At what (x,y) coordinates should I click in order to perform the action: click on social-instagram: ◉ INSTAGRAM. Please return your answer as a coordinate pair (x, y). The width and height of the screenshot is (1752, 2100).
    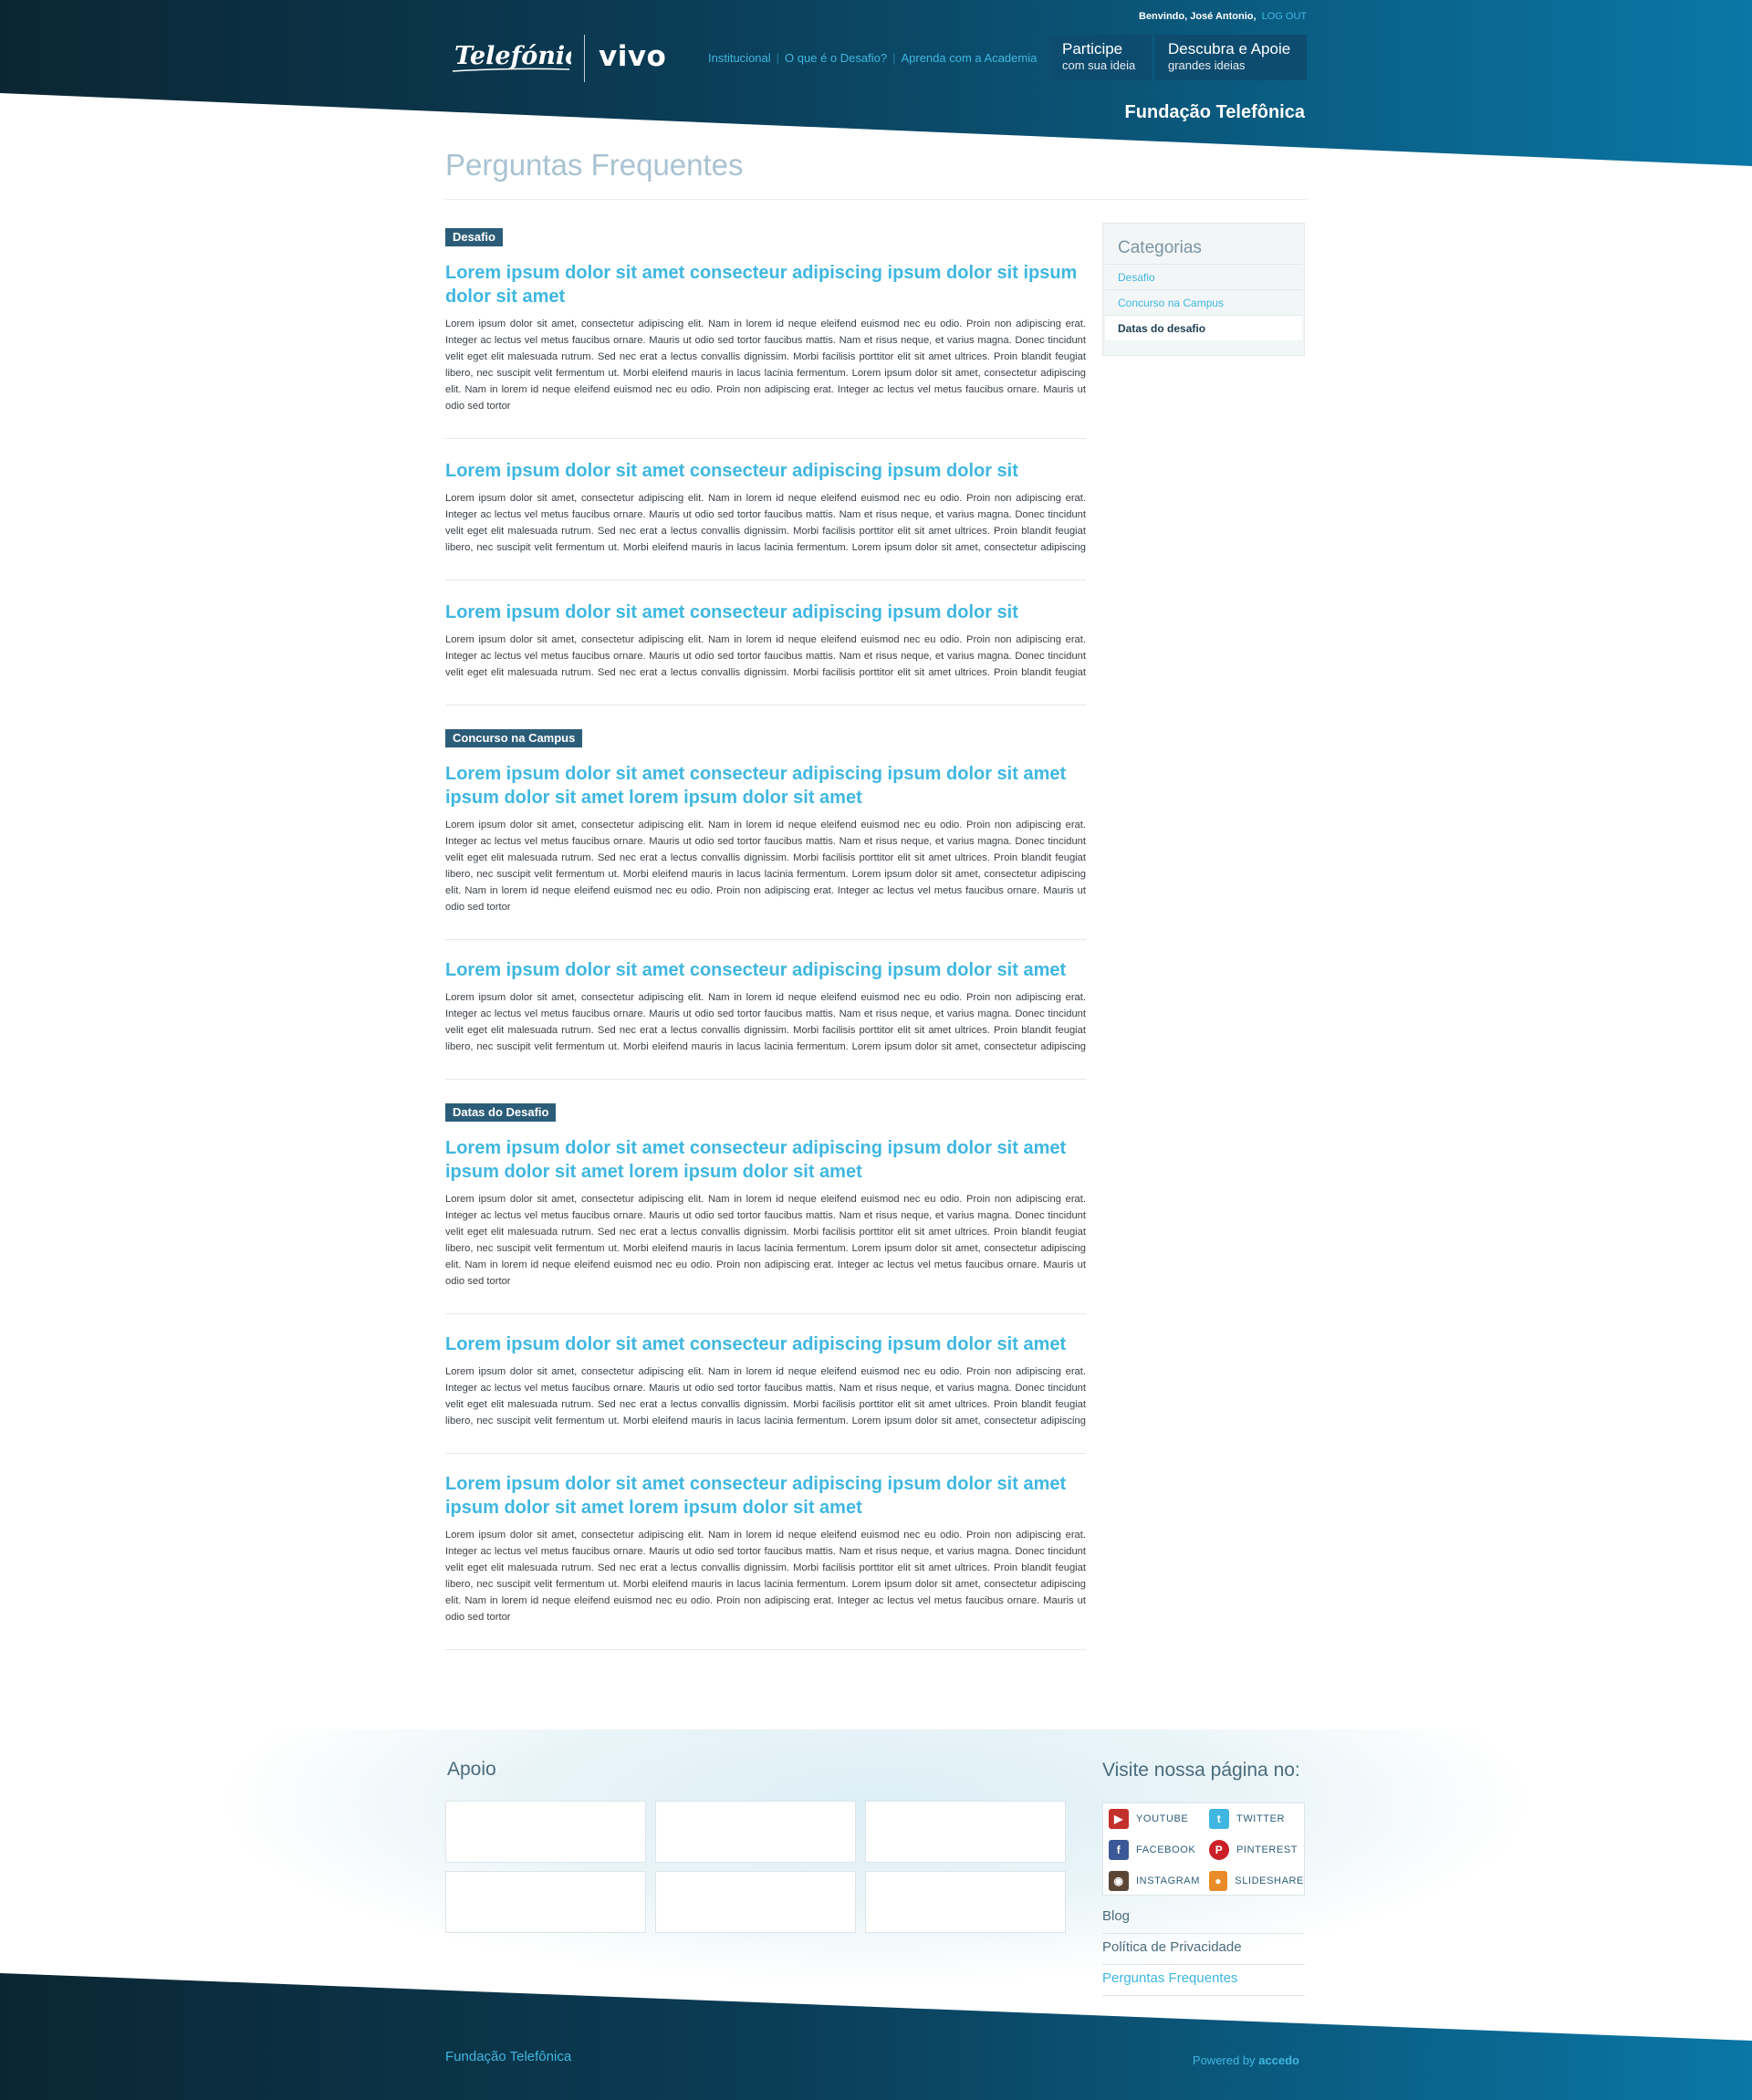
    Looking at the image, I should click on (1153, 1880).